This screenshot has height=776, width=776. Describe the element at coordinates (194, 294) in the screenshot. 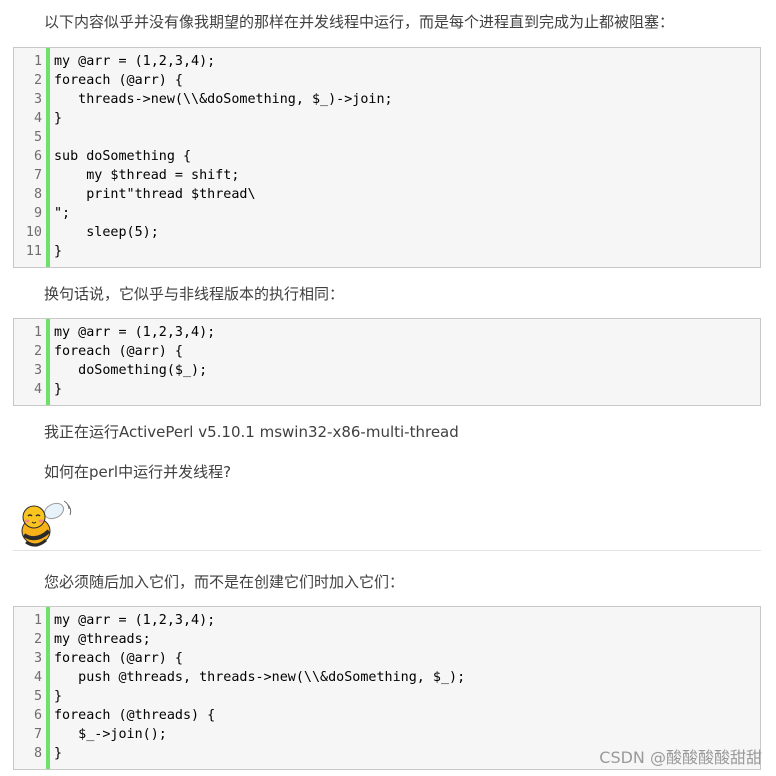

I see `paragraph-2: 换句话说，它似乎与非线程版本的执行相同：` at that location.